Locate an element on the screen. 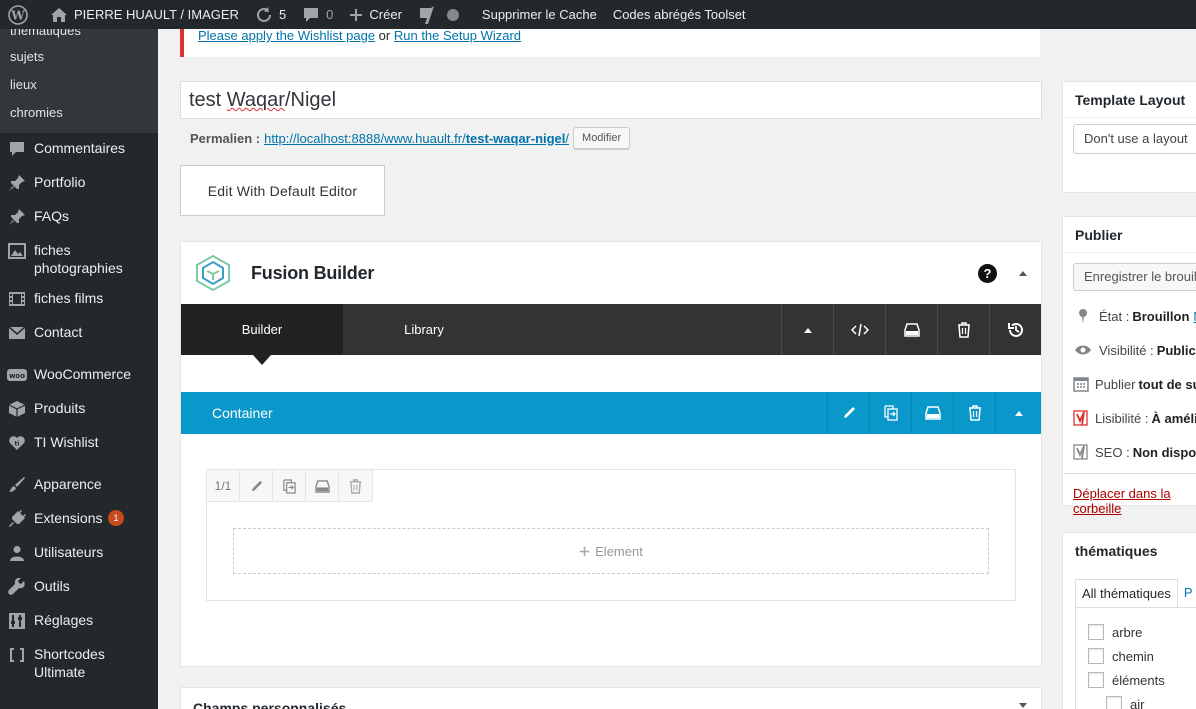 Image resolution: width=1196 pixels, height=709 pixels. sidebar-item-label: Produits is located at coordinates (60, 408).